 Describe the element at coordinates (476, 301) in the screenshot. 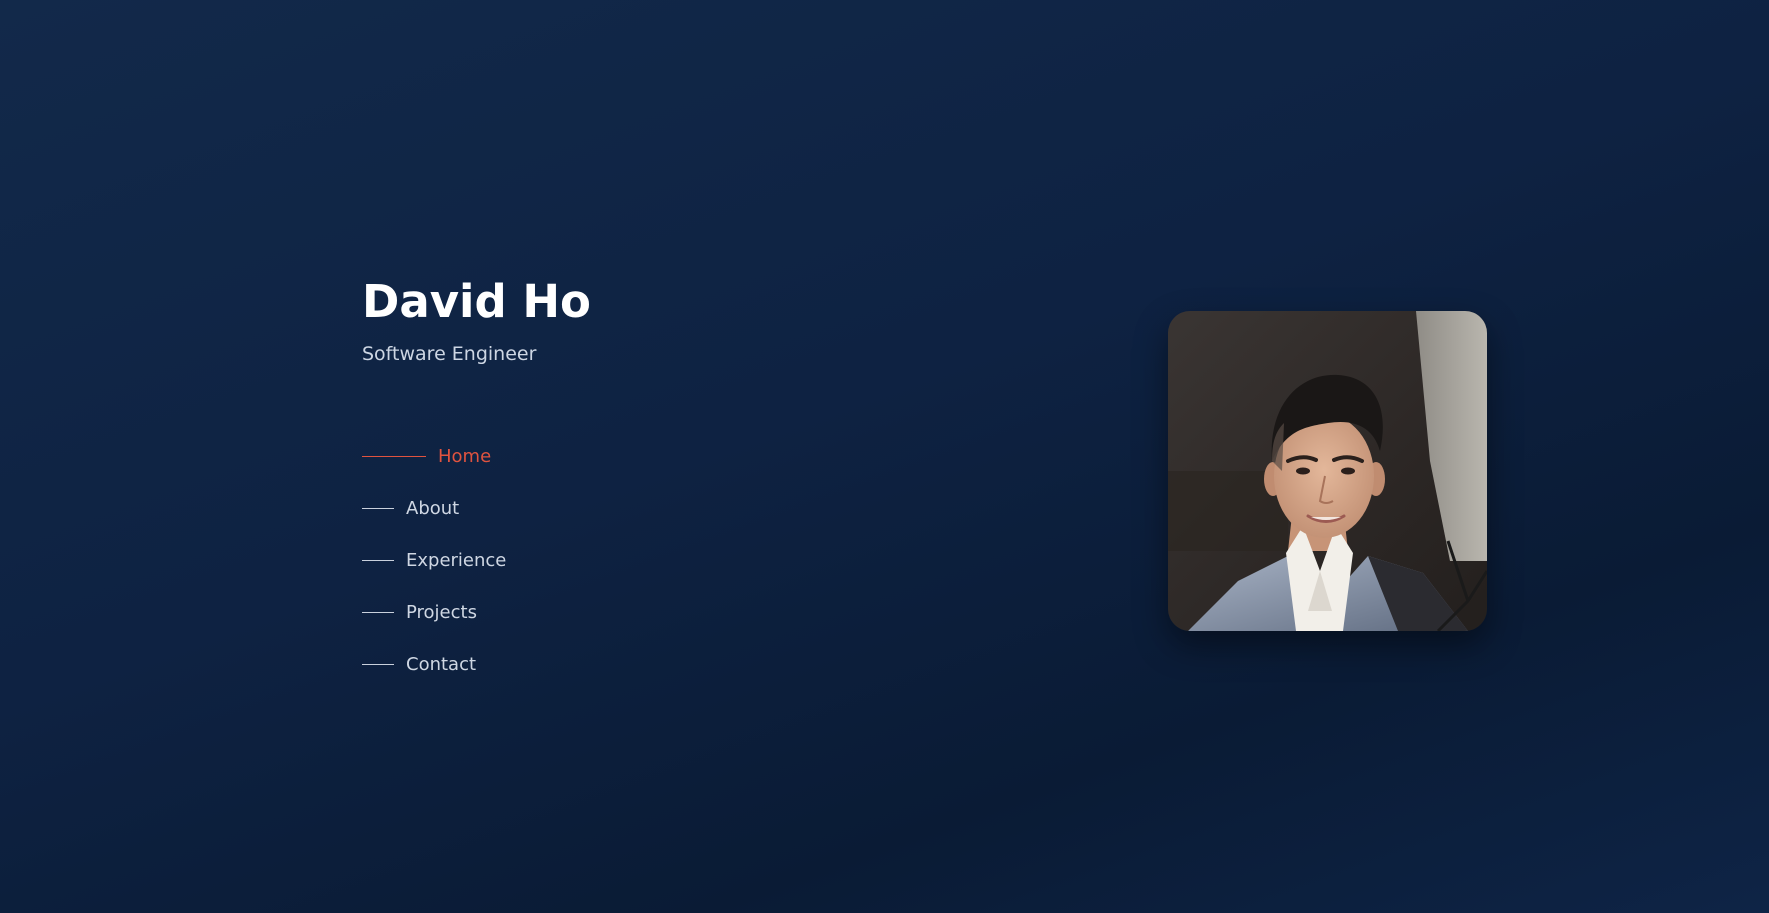

I see `page-title: David Ho` at that location.